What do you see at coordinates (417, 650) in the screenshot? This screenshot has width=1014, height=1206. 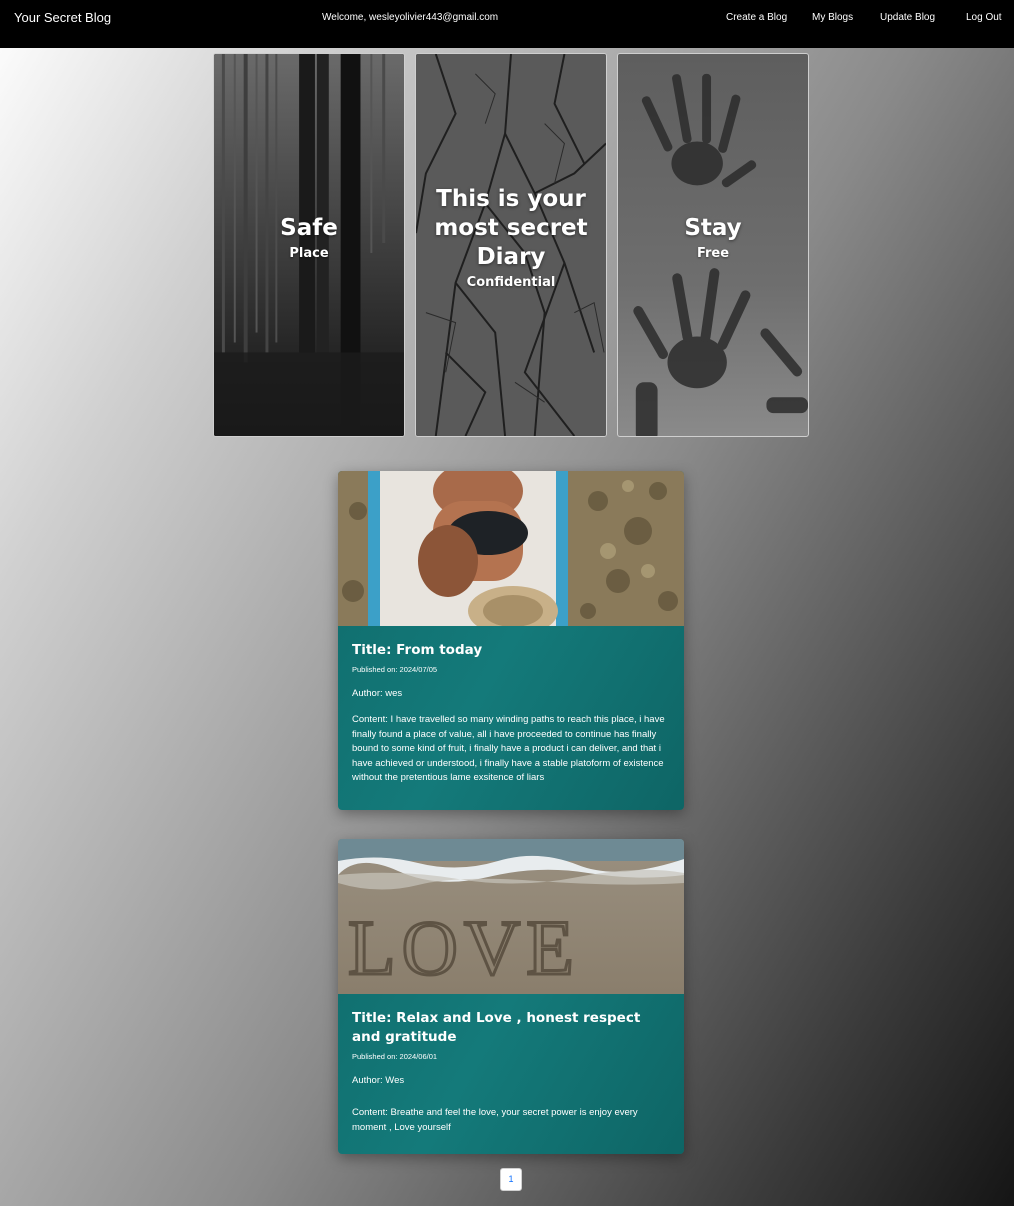 I see `post-title: Title: From today` at bounding box center [417, 650].